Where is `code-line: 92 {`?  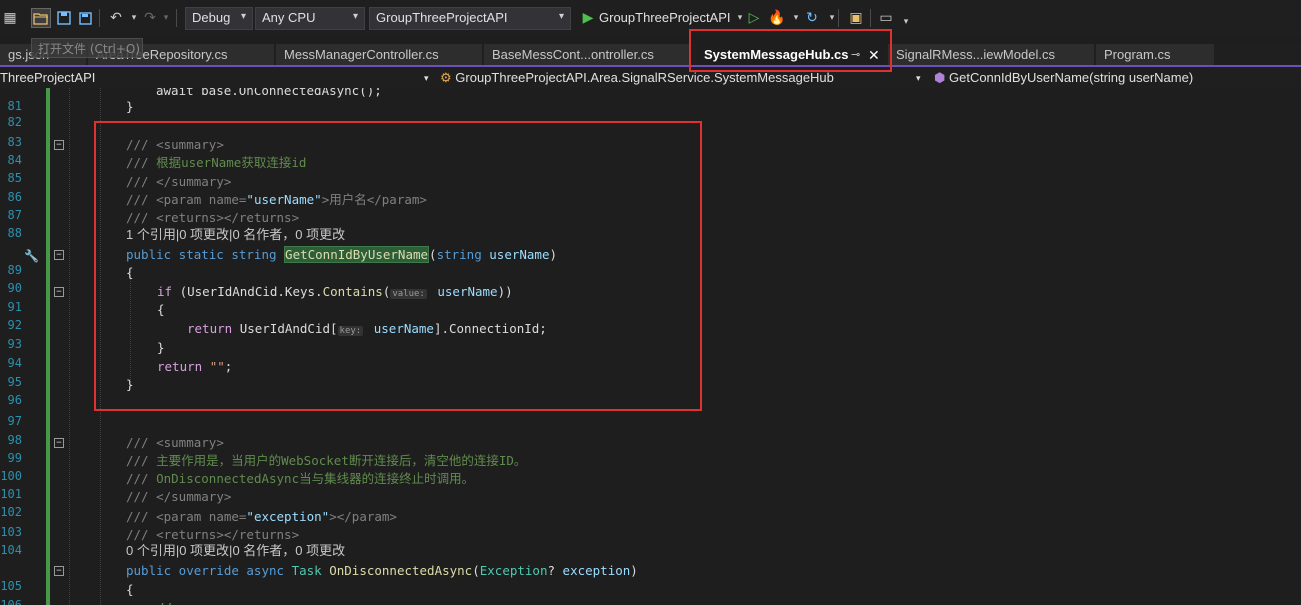 code-line: 92 { is located at coordinates (86, 317).